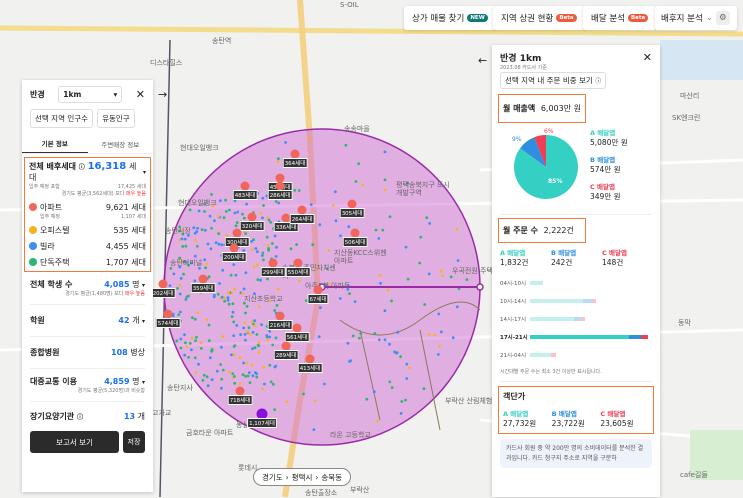 The height and width of the screenshot is (498, 743). What do you see at coordinates (133, 217) in the screenshot?
I see `sub-value: 1,107 세대` at bounding box center [133, 217].